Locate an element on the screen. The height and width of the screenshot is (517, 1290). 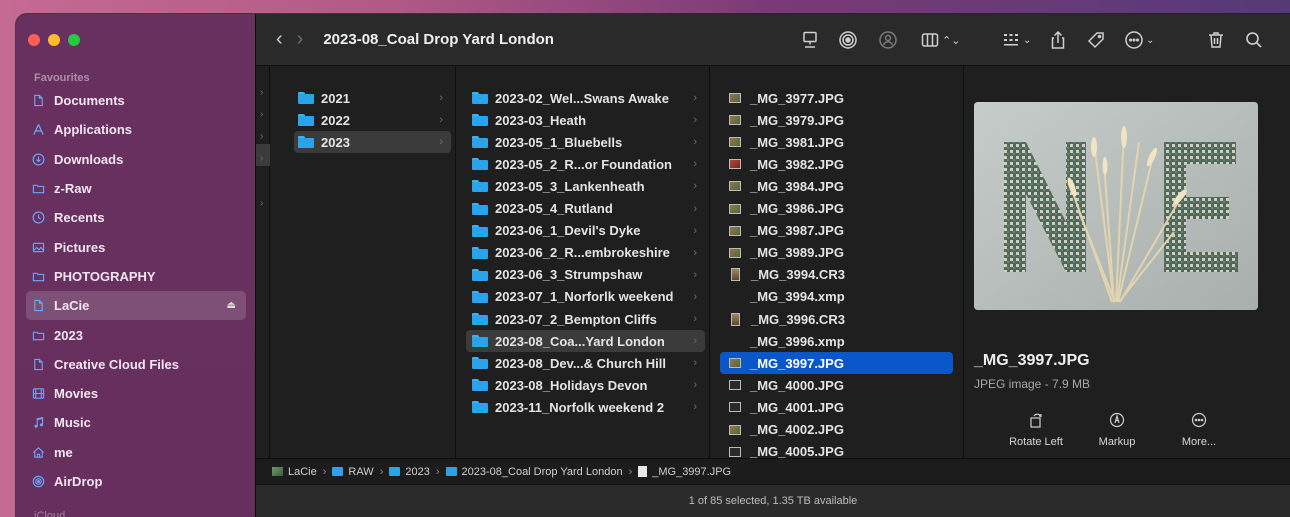
file-row: _MG_3981.JPG is located at coordinates (836, 142).